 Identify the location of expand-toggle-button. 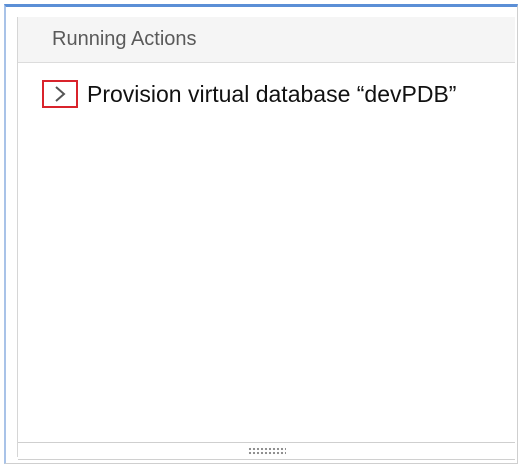
(60, 94).